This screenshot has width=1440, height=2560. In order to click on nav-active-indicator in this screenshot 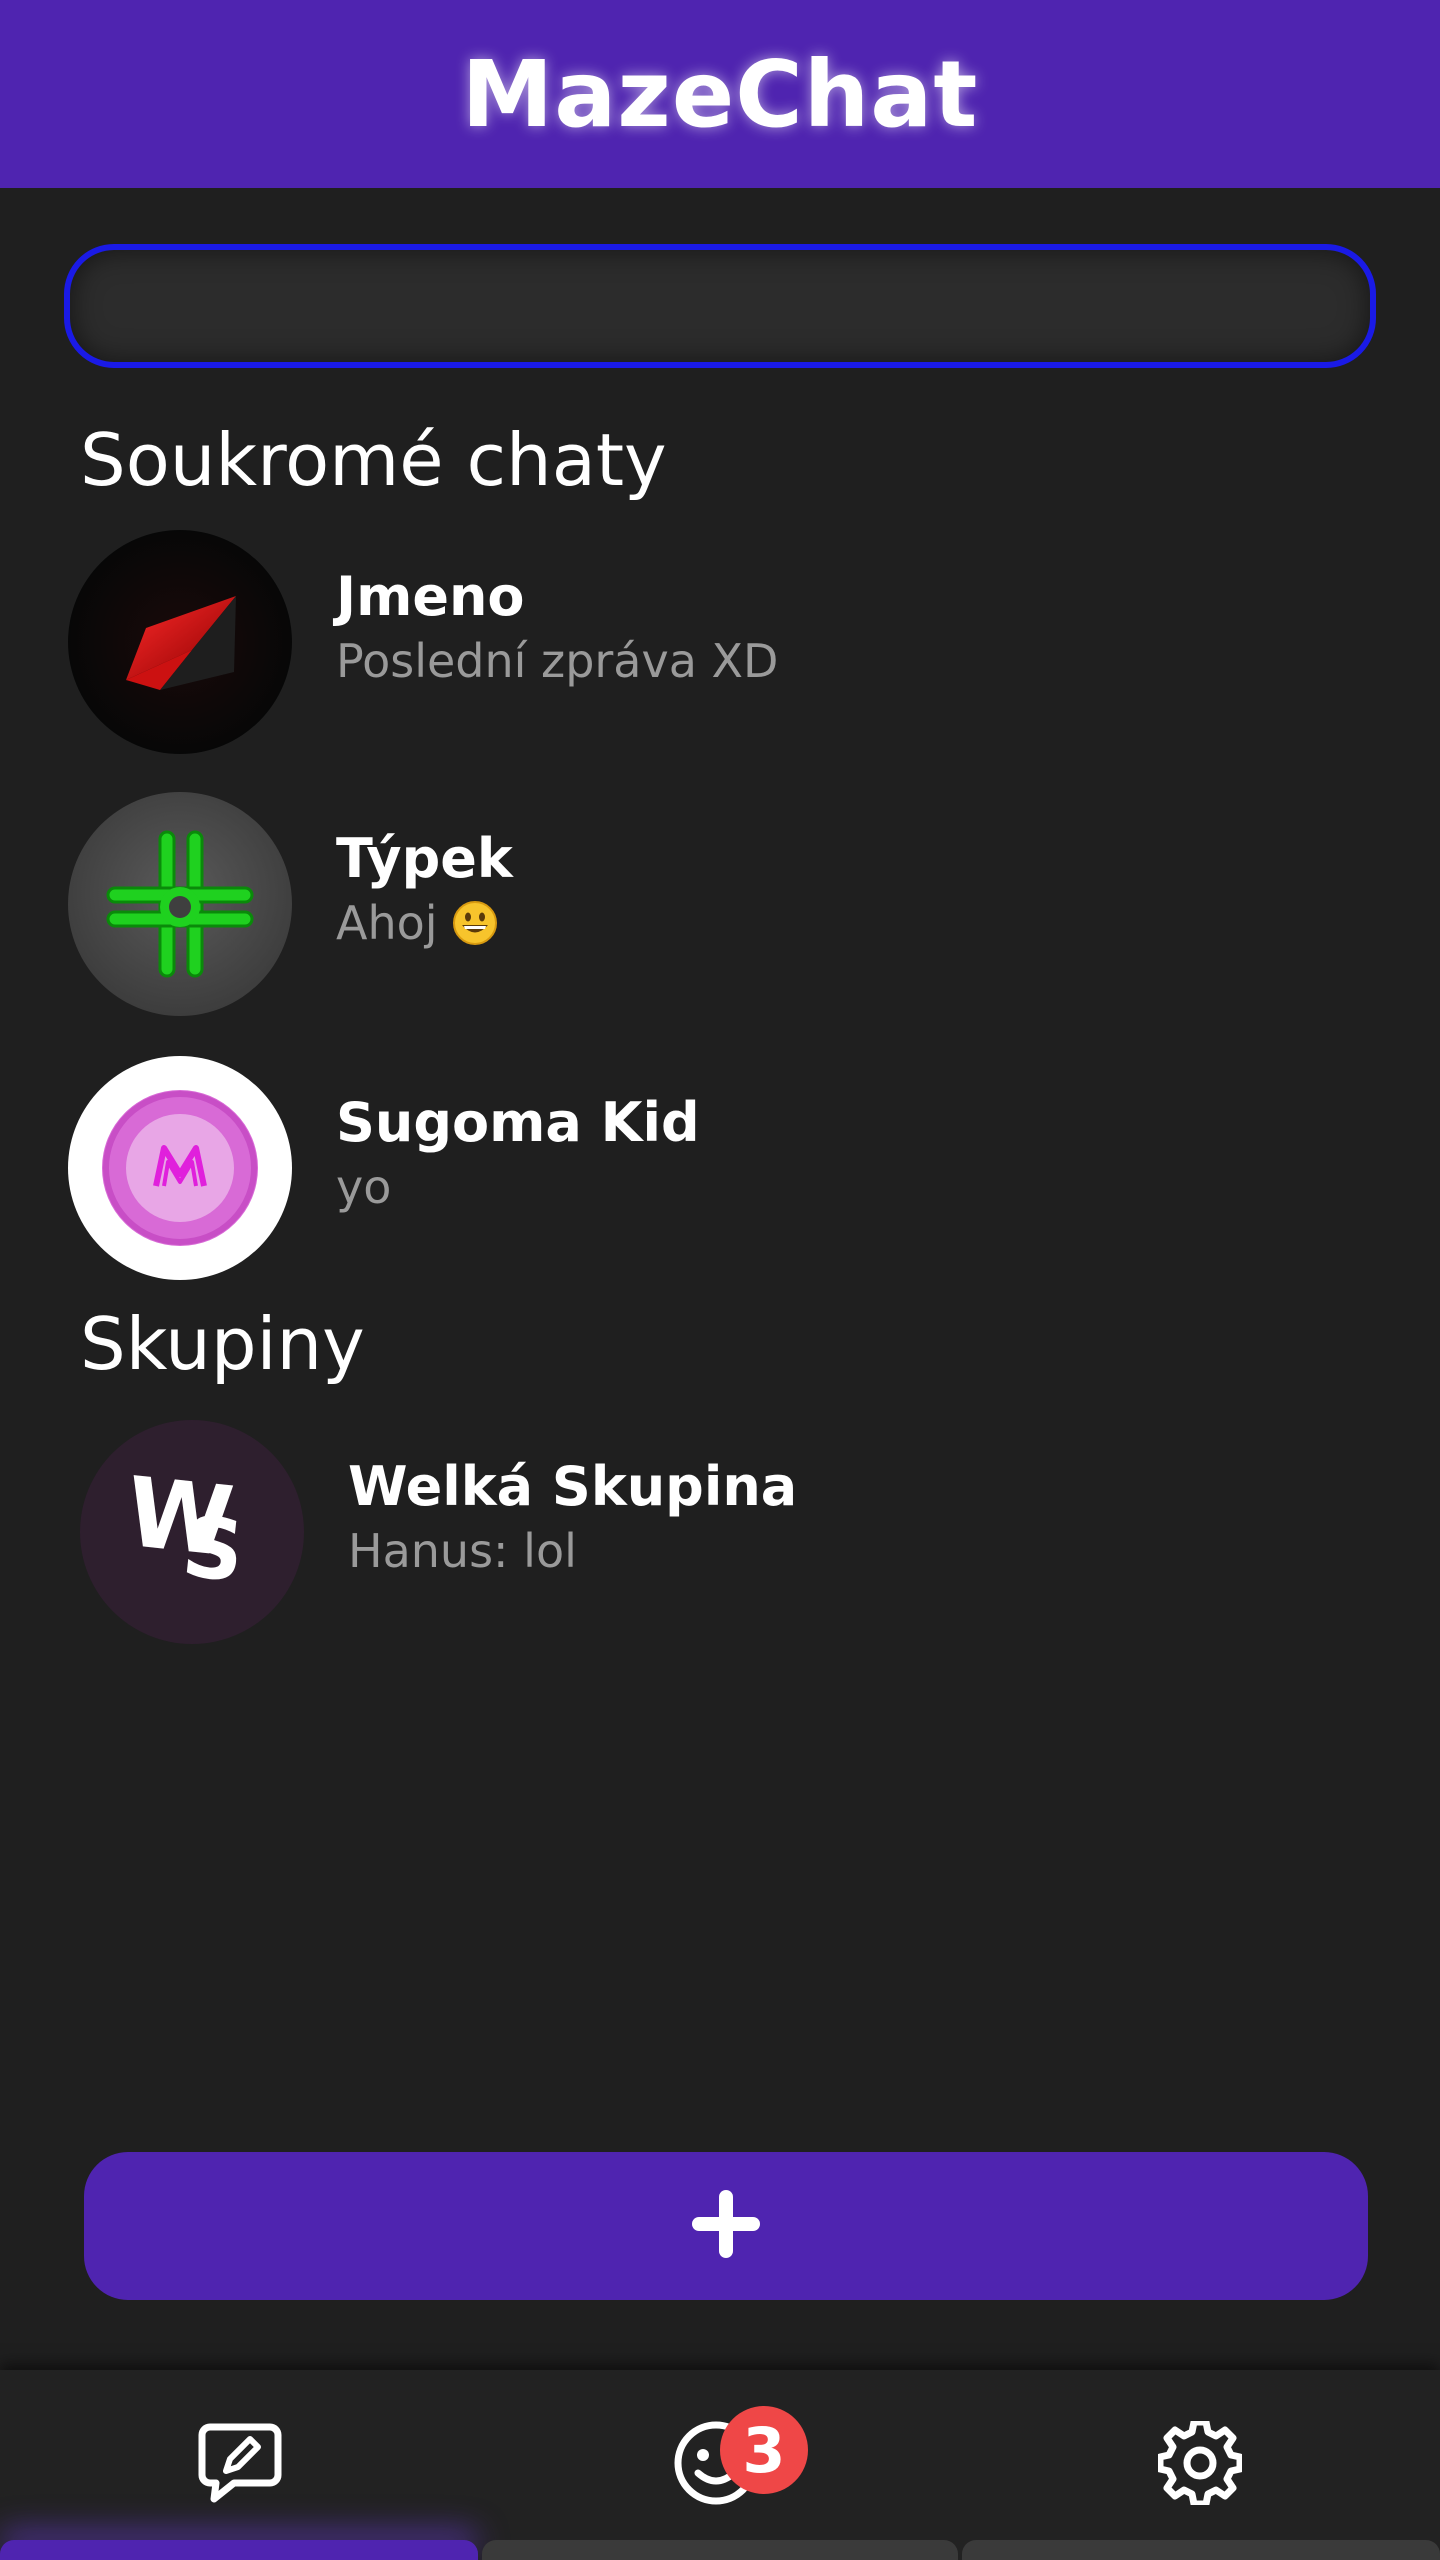, I will do `click(239, 2550)`.